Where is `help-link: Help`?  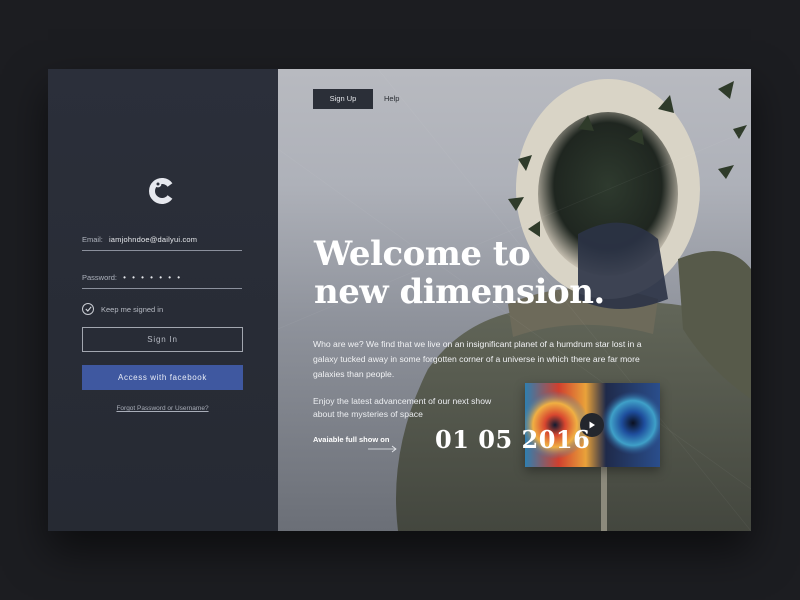 help-link: Help is located at coordinates (391, 99).